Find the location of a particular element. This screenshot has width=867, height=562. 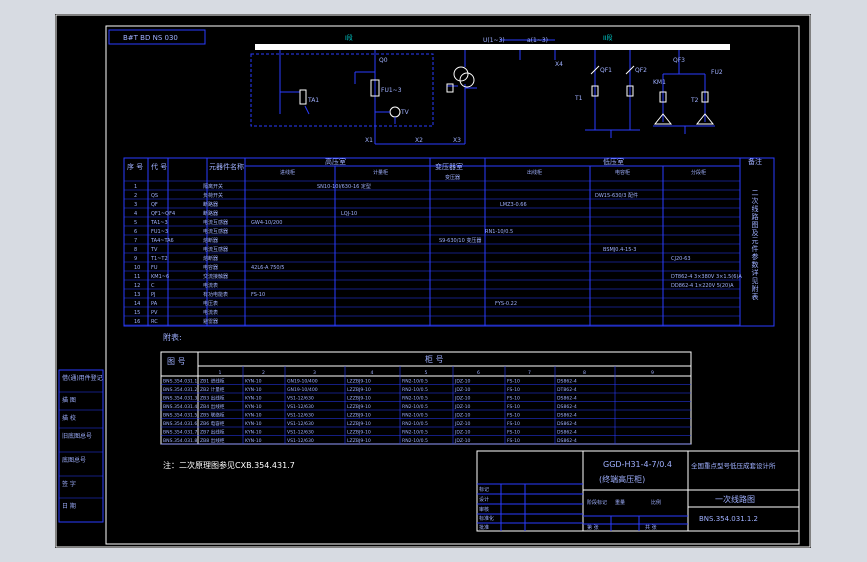

stamp-label: 描 图 is located at coordinates (69, 400).